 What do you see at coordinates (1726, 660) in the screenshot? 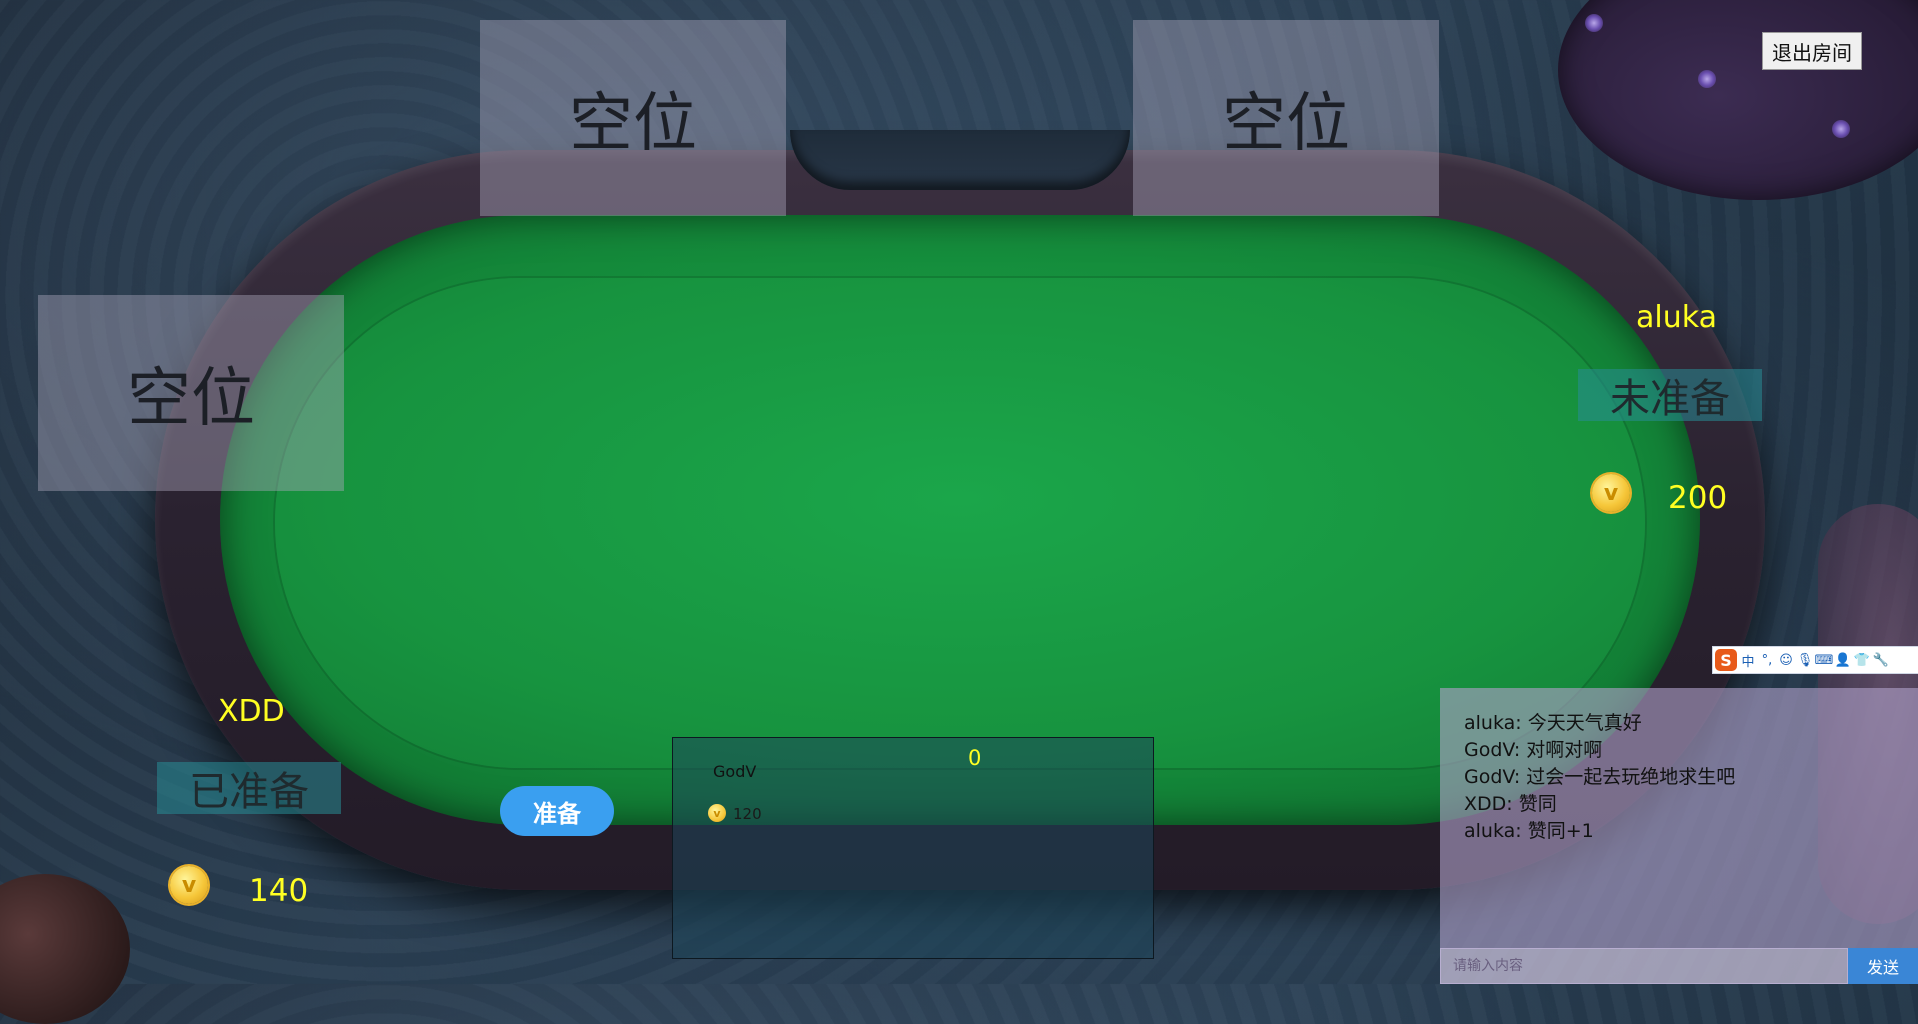
I see `ime-logo-icon: S` at bounding box center [1726, 660].